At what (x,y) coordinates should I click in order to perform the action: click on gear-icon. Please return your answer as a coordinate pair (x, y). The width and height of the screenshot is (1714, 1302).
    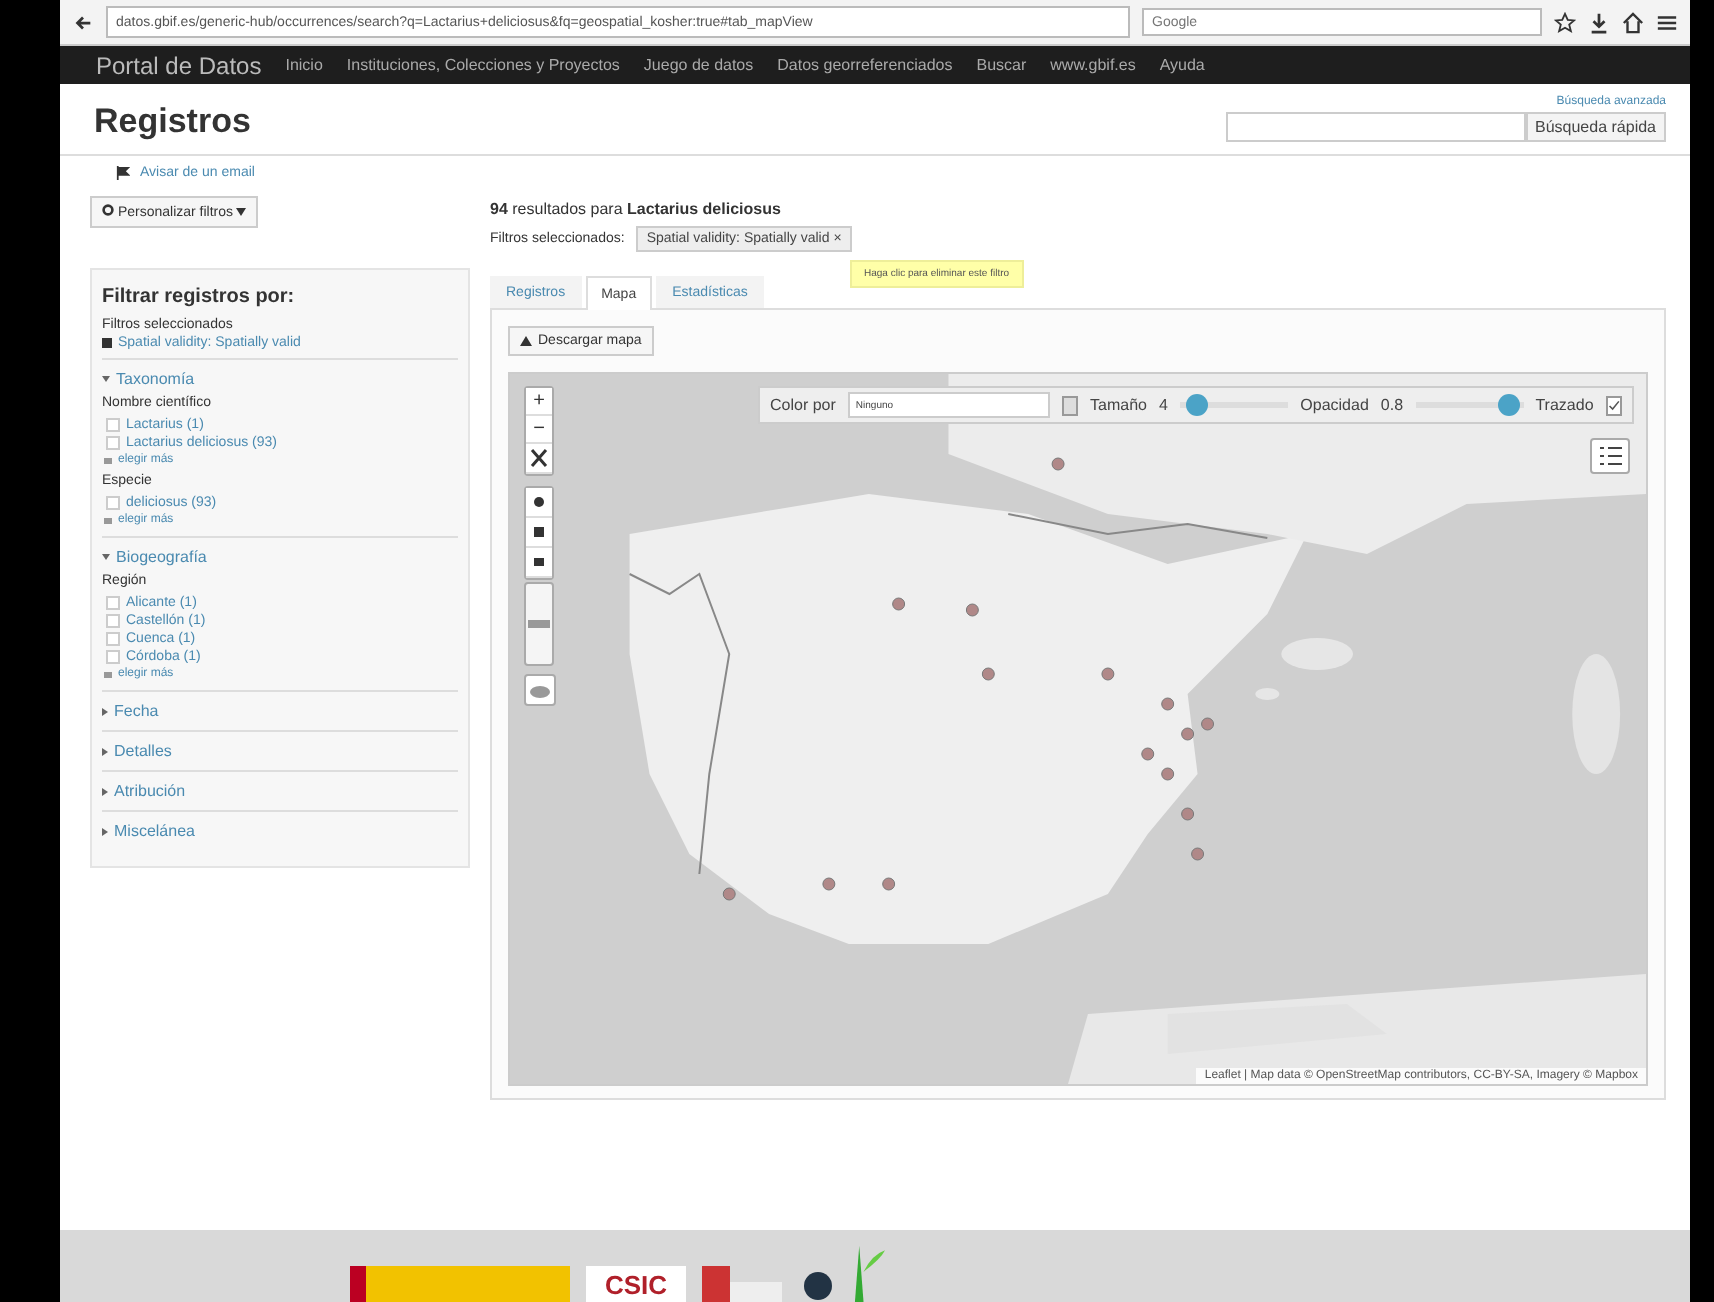
    Looking at the image, I should click on (108, 210).